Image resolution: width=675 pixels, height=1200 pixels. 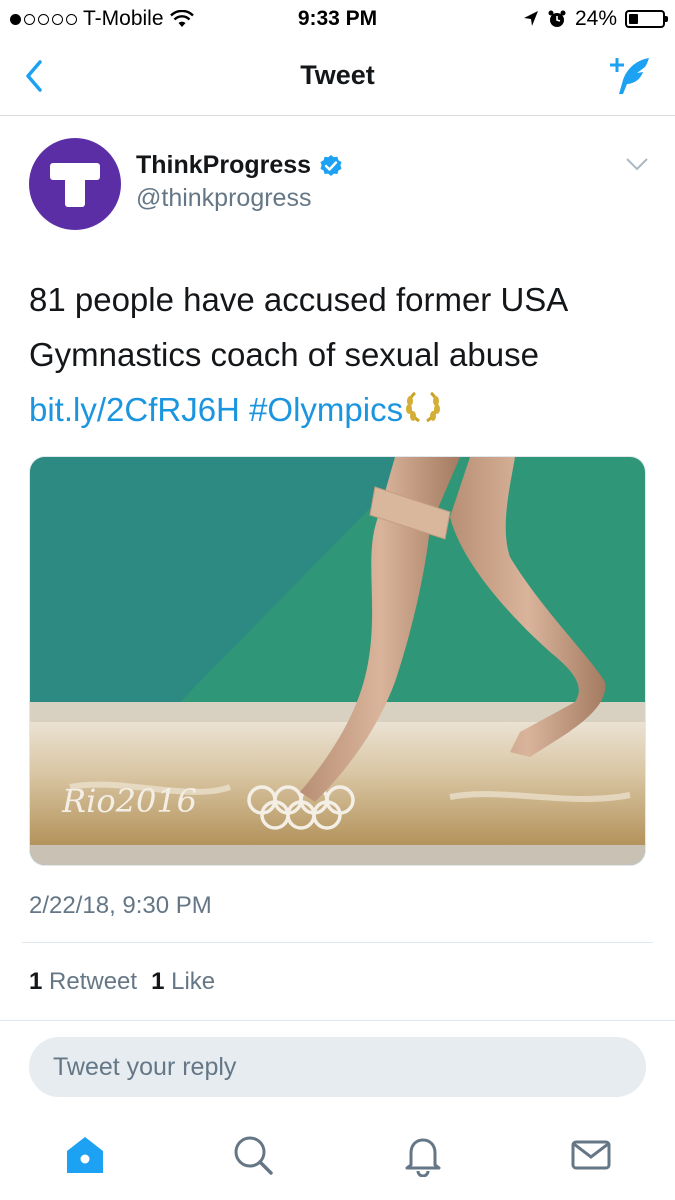 I want to click on navigation-bar: Tweet, so click(x=337, y=77).